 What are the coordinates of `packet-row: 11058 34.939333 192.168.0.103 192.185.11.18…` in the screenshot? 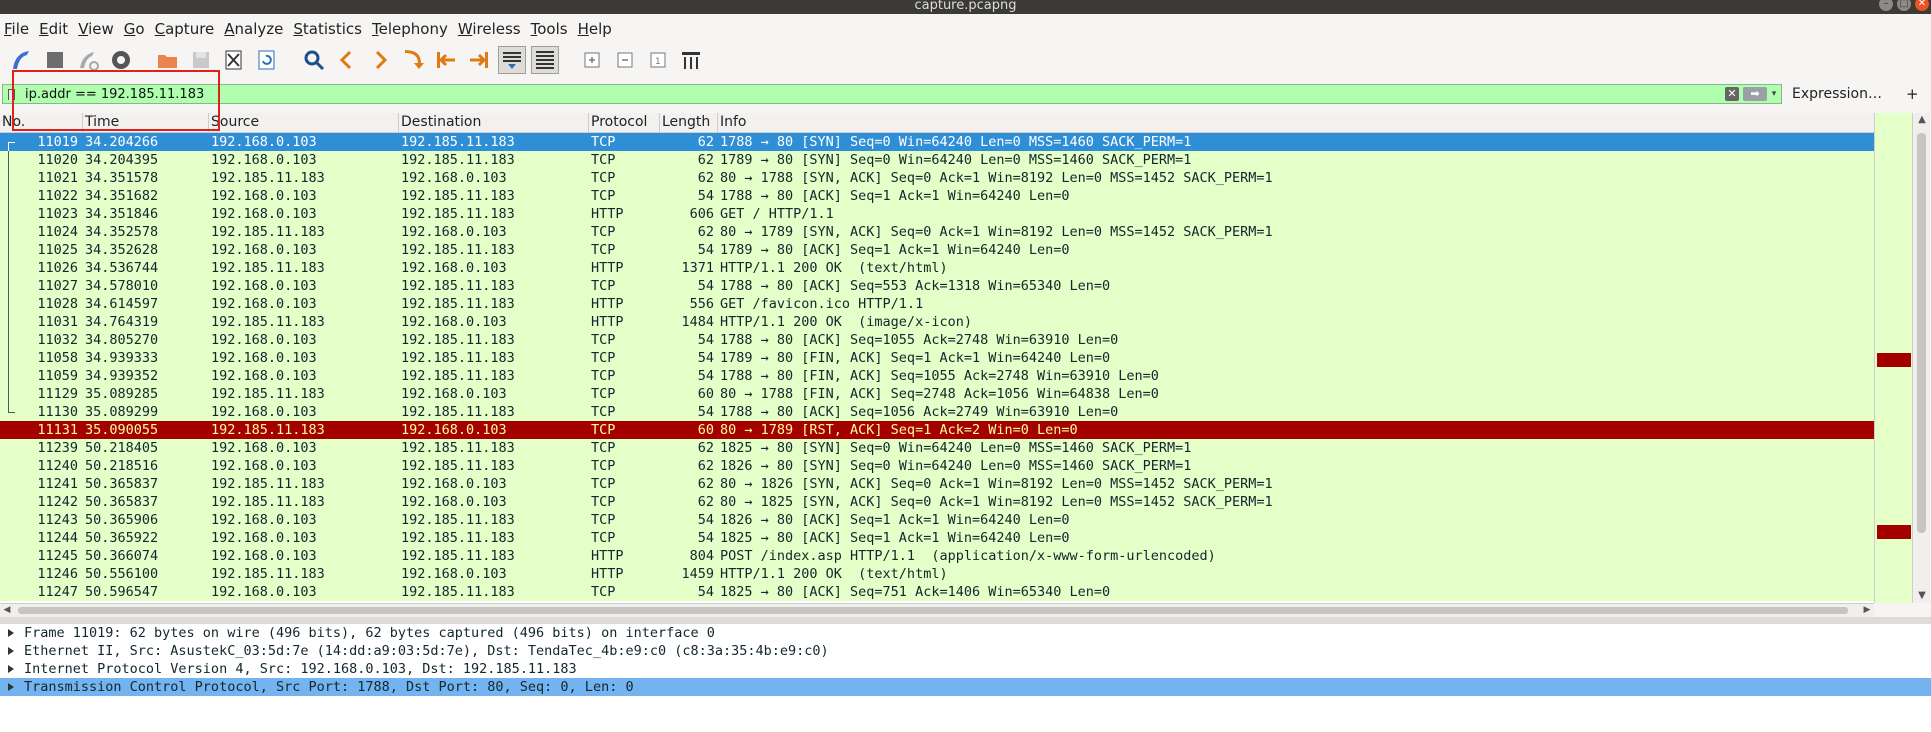 It's located at (937, 358).